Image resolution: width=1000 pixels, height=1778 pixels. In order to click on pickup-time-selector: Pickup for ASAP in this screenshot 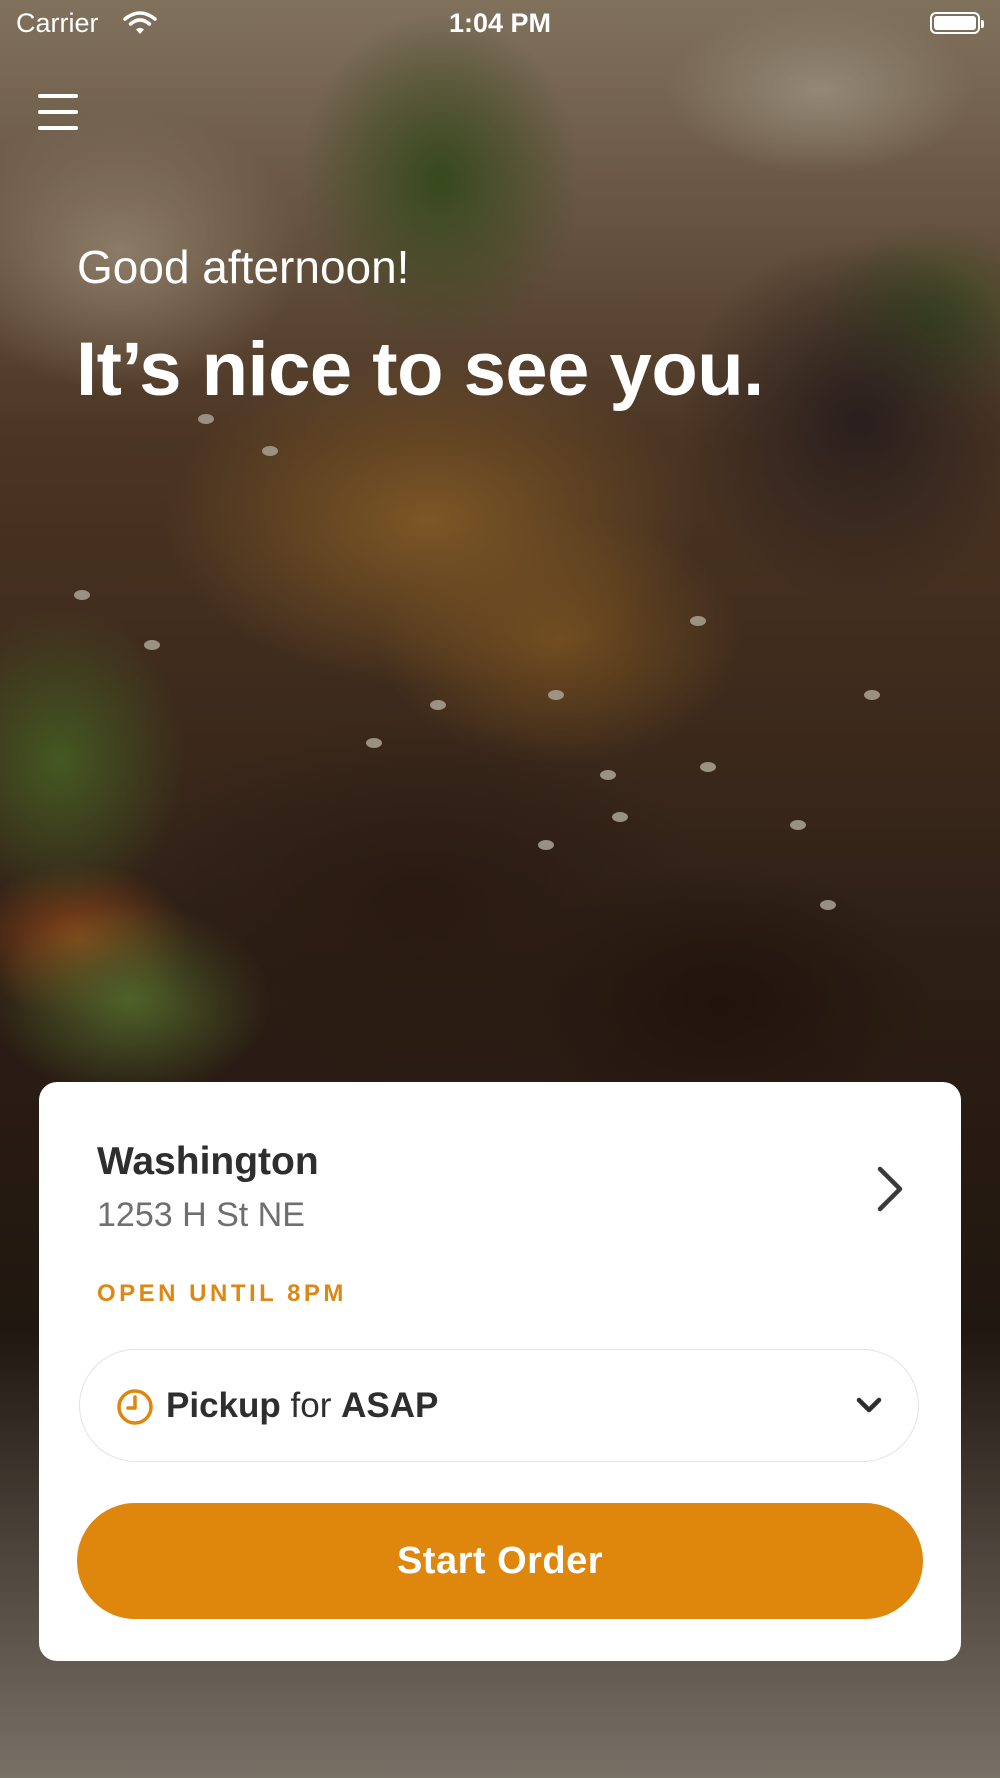, I will do `click(499, 1405)`.